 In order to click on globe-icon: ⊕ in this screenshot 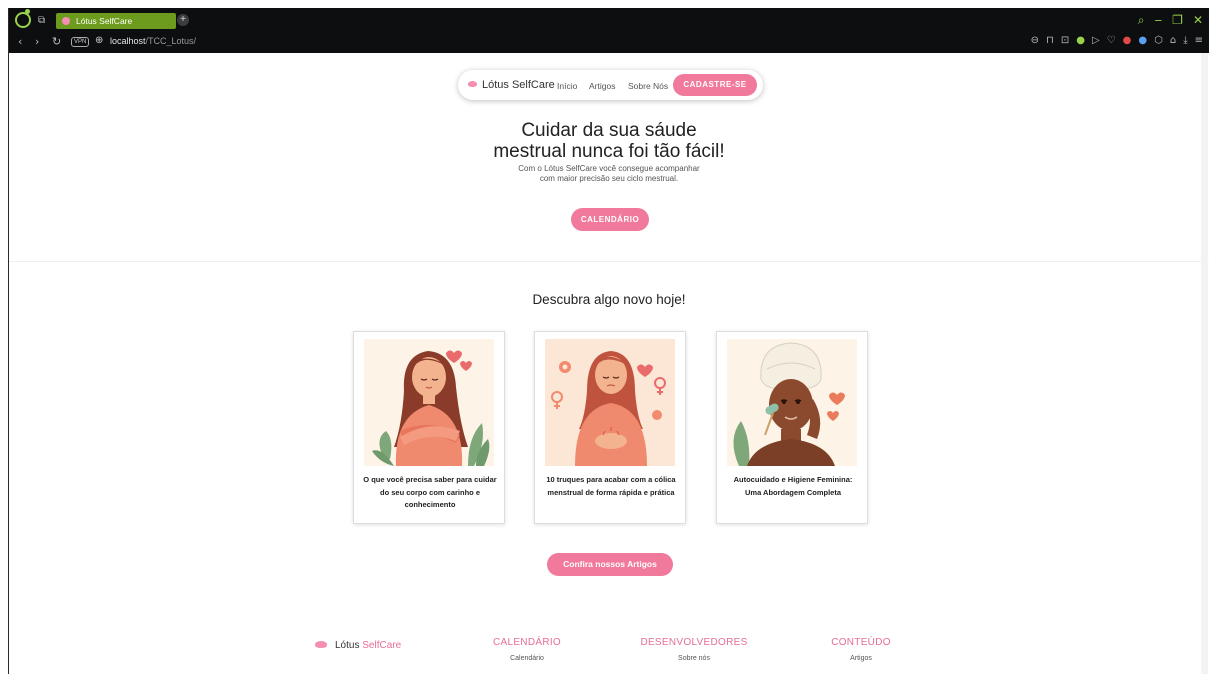, I will do `click(99, 40)`.